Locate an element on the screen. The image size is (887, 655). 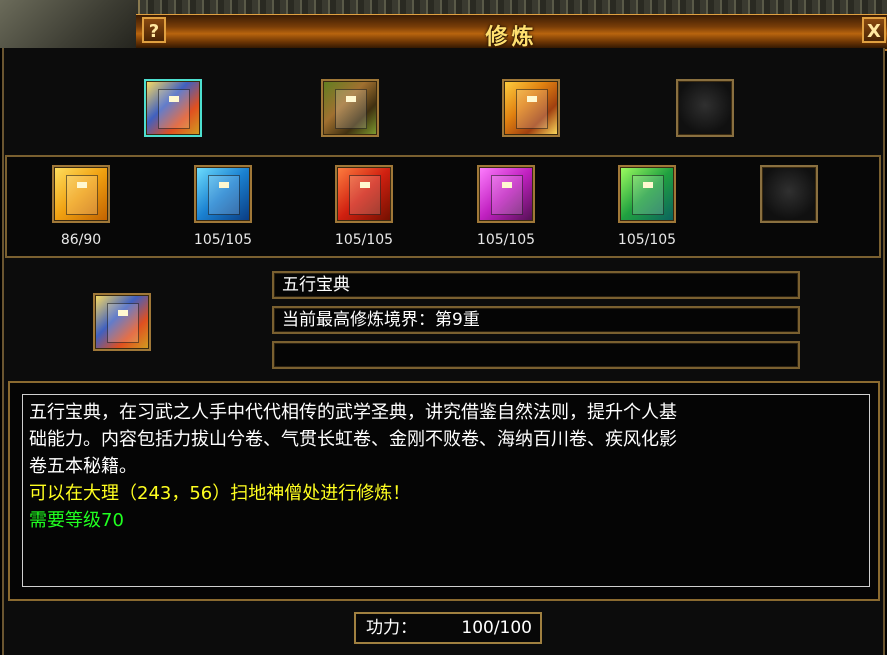
pink-book-count: 105/105 is located at coordinates (506, 240).